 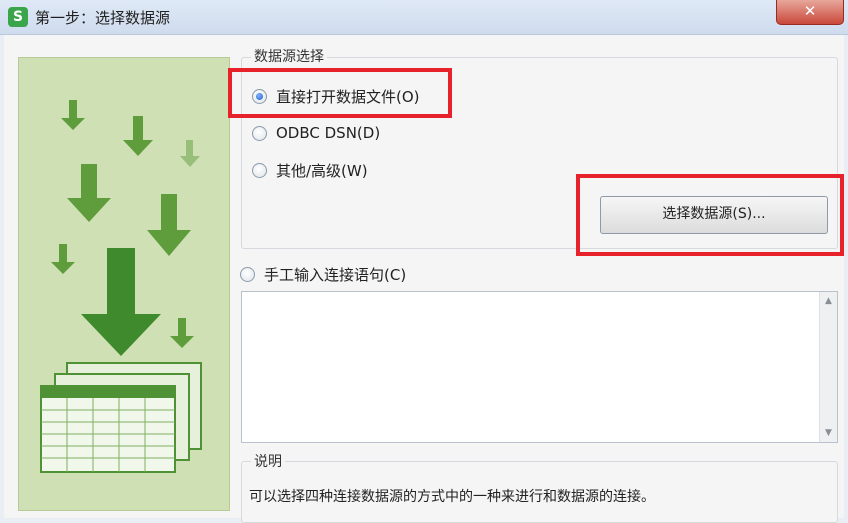 What do you see at coordinates (289, 56) in the screenshot?
I see `datasource-group-legend: 数据源选择` at bounding box center [289, 56].